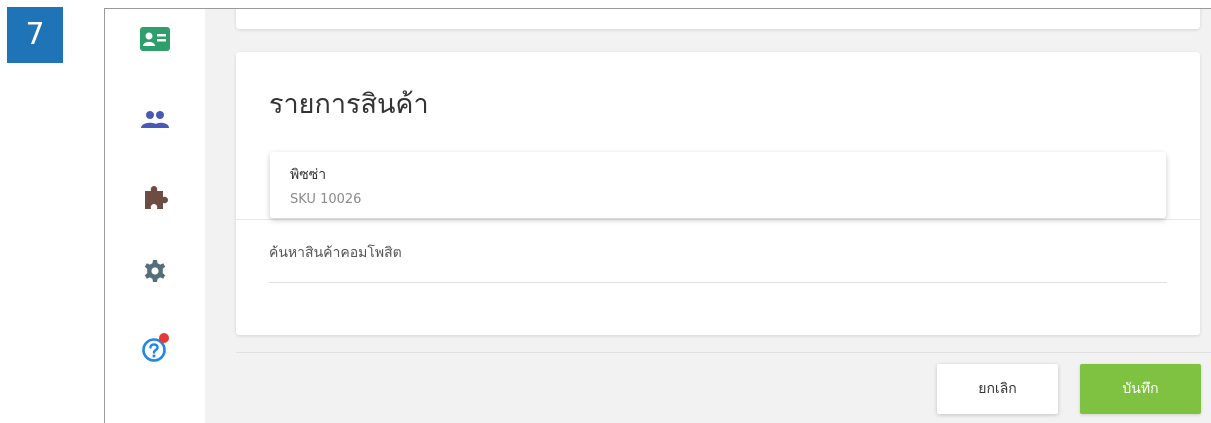  What do you see at coordinates (155, 197) in the screenshot?
I see `puzzle-icon` at bounding box center [155, 197].